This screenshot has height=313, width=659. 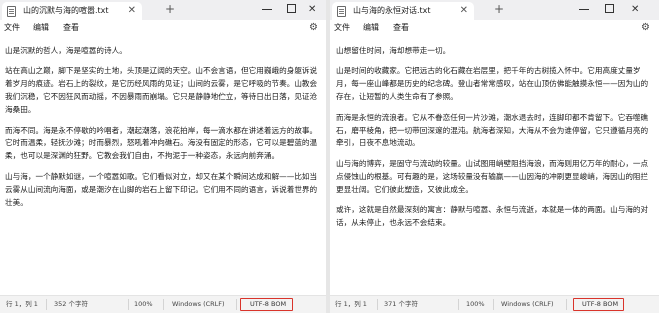 I want to click on tab-bar: 山的沉默与海的喧嚣.txt ✕ + ✕, so click(x=163, y=10).